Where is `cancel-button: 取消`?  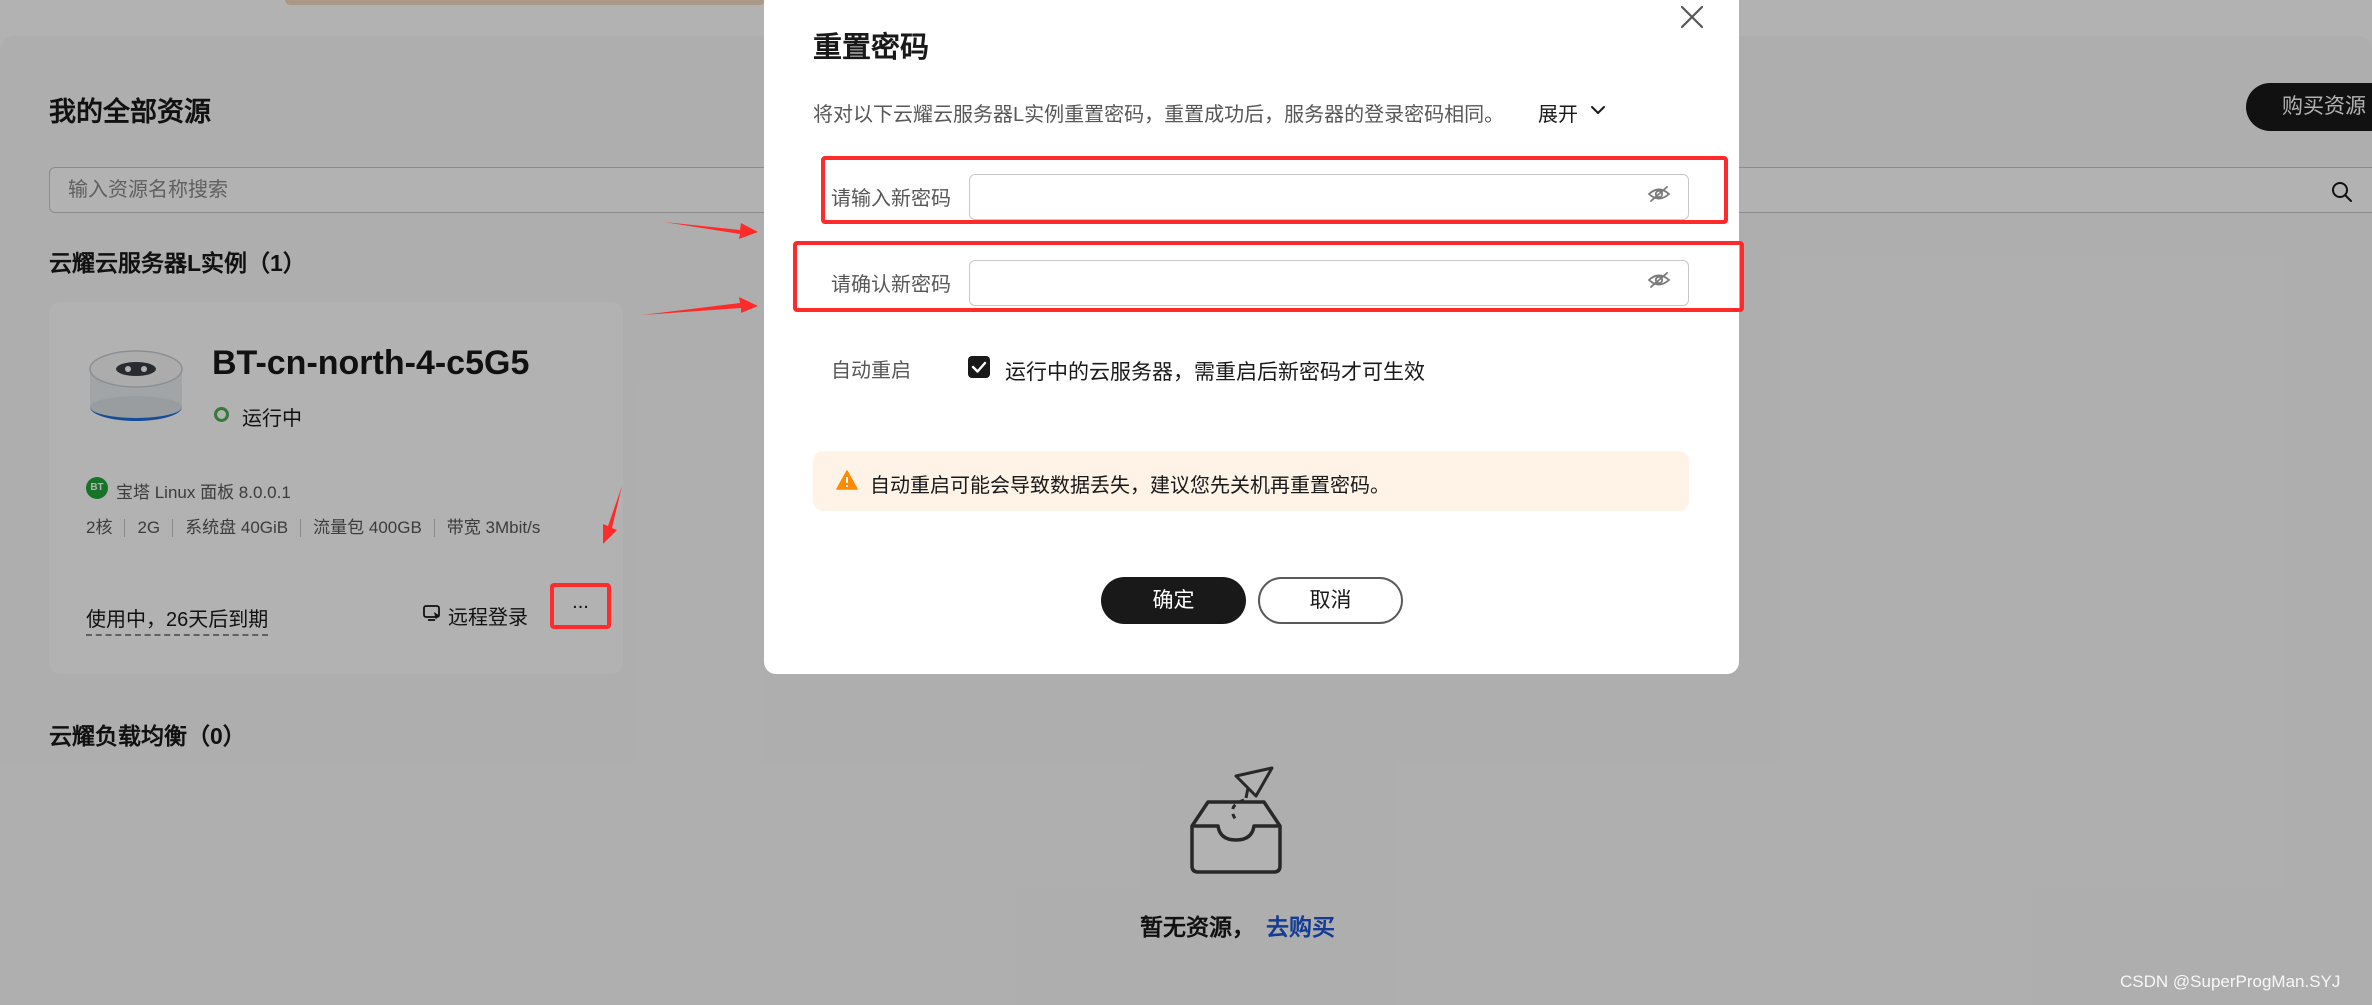 cancel-button: 取消 is located at coordinates (1330, 600).